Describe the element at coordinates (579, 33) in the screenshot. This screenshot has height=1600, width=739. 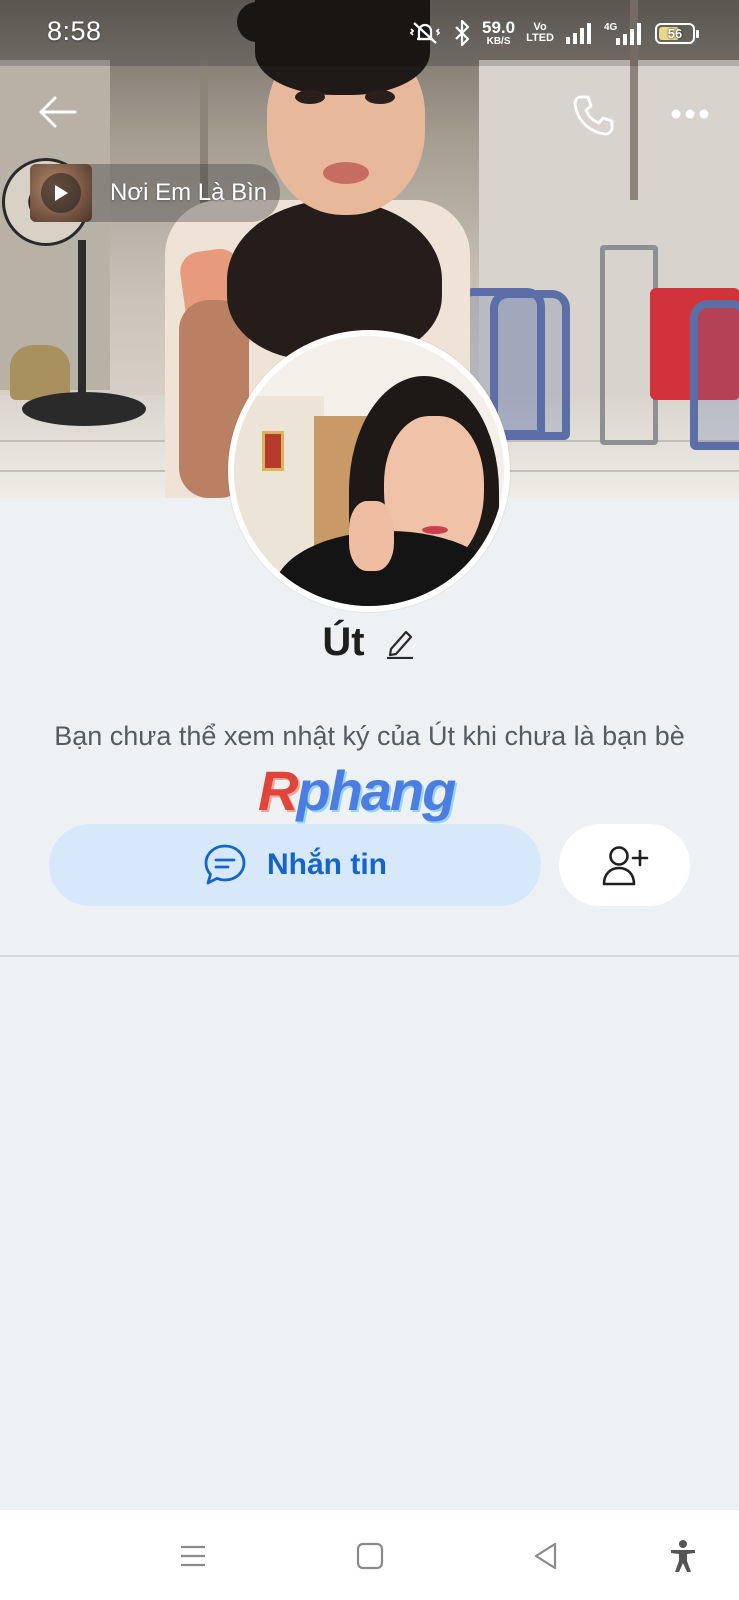
I see `signal-icon` at that location.